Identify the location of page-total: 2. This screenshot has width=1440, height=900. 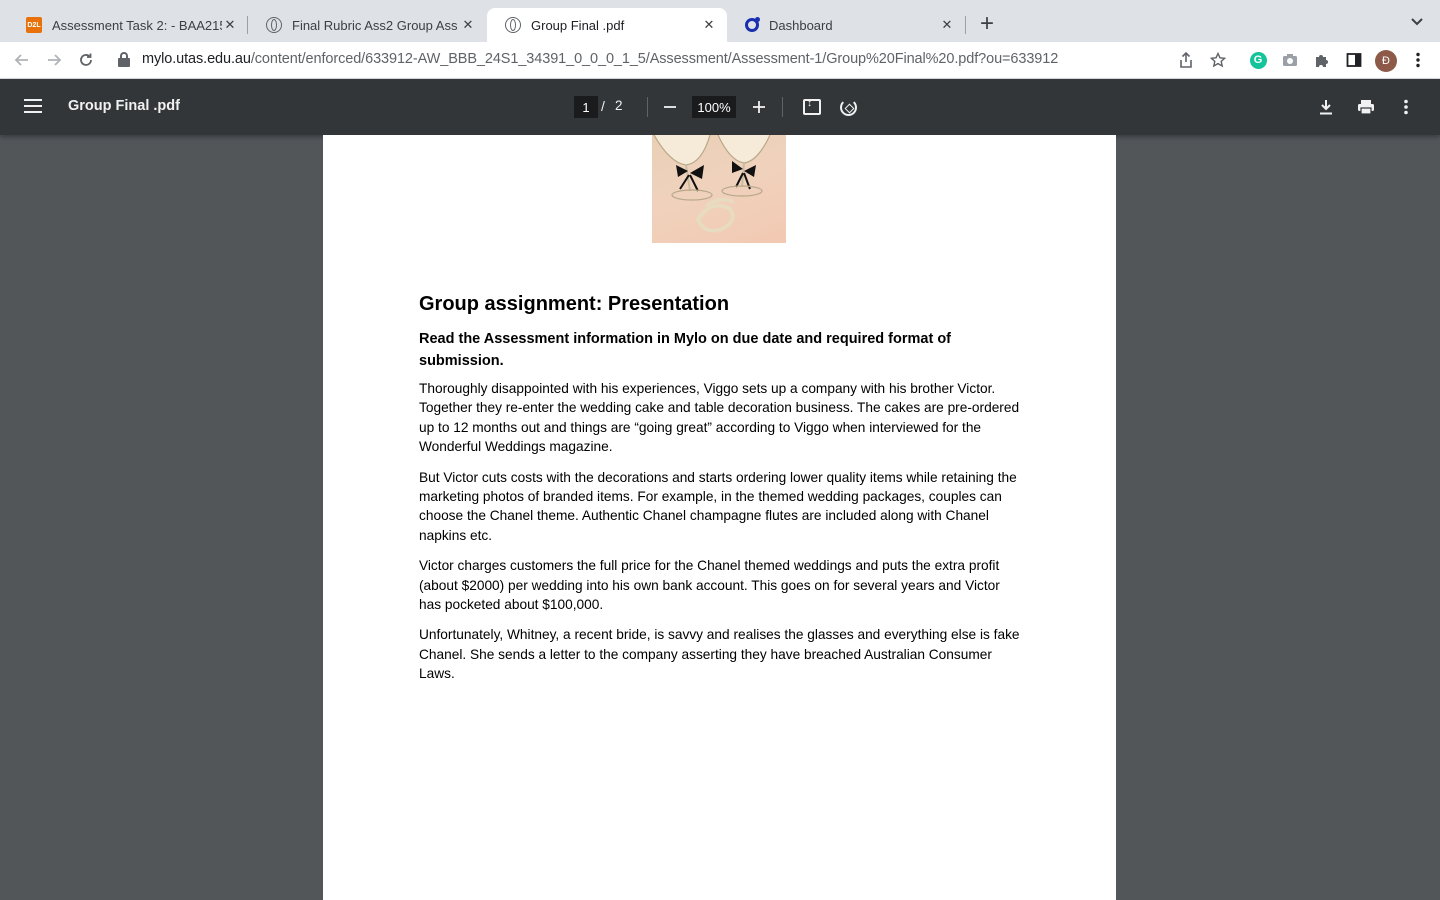
(619, 105).